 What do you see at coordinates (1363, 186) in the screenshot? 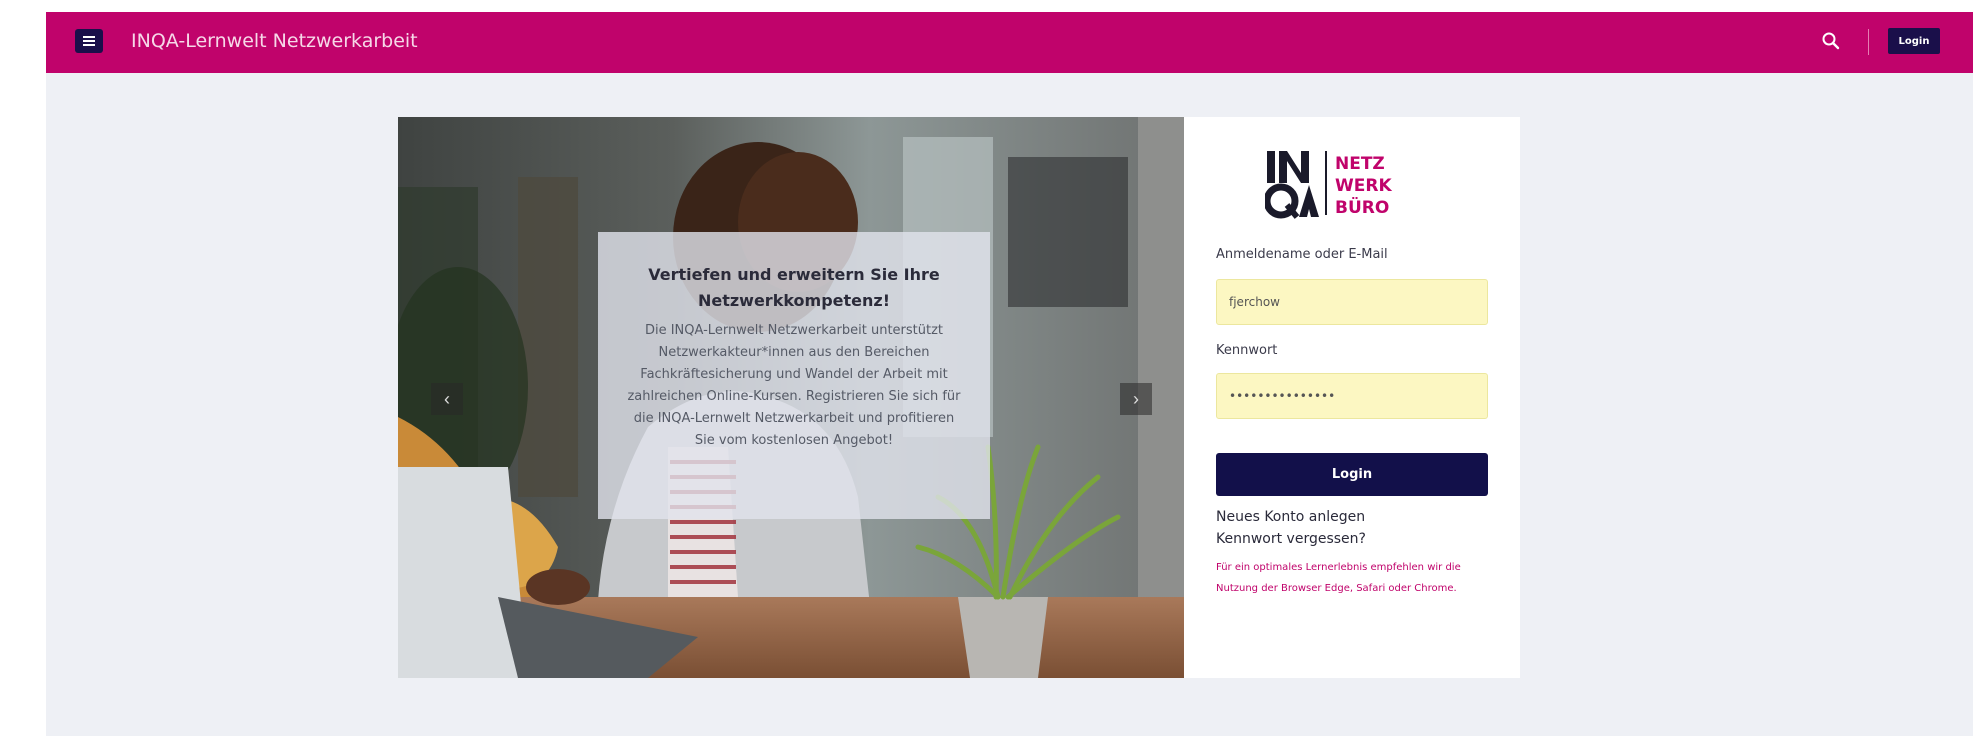
I see `logo-line-2: WERK` at bounding box center [1363, 186].